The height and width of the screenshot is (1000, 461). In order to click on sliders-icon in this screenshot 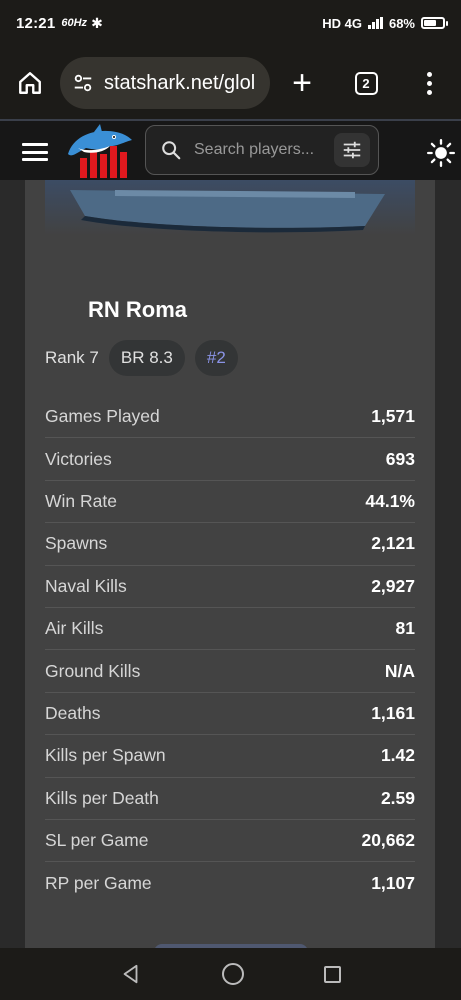, I will do `click(352, 150)`.